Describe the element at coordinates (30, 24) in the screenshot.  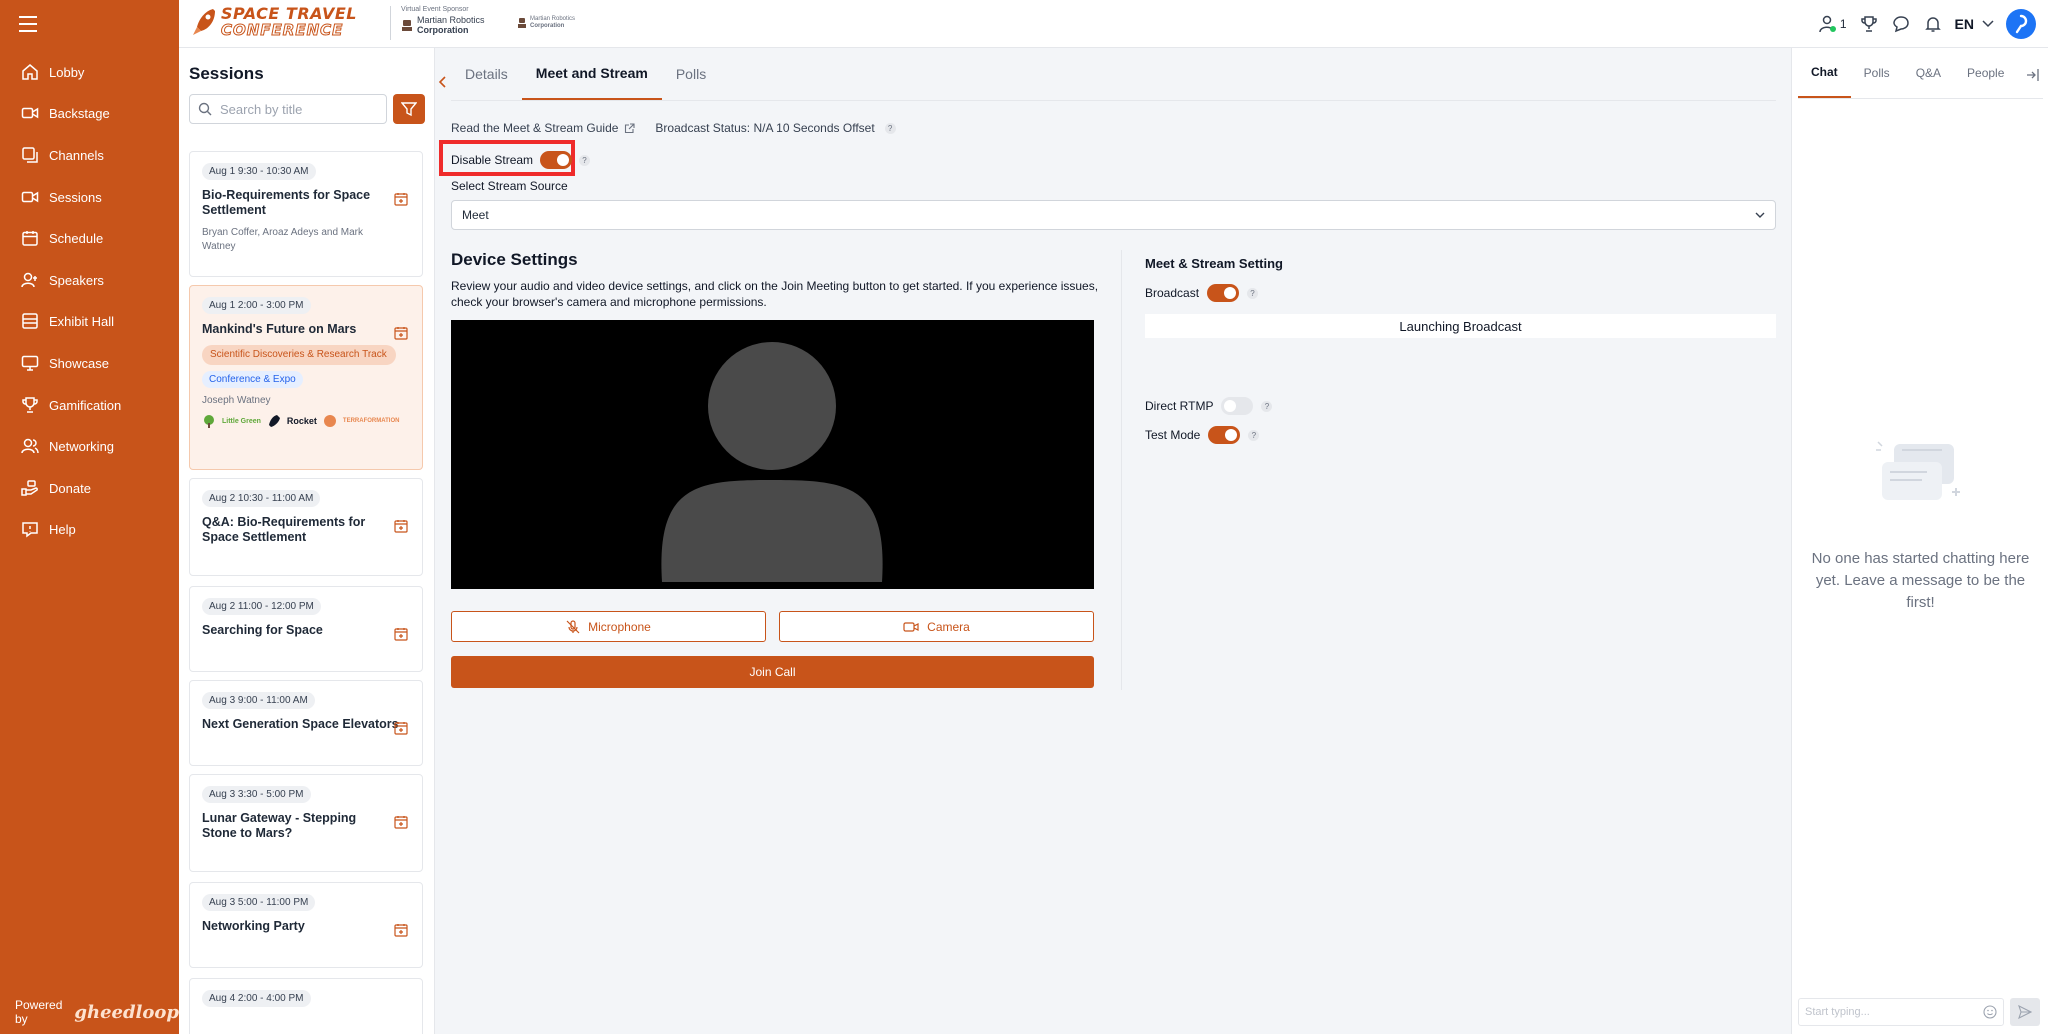
I see `menu-icon` at that location.